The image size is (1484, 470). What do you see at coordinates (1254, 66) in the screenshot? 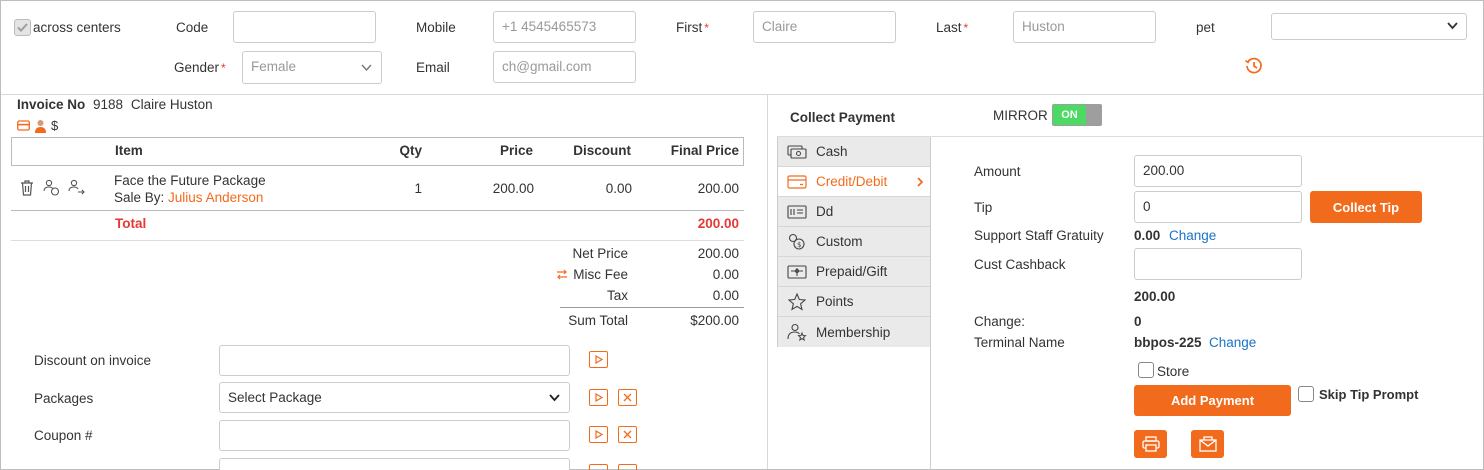
I see `history-icon` at bounding box center [1254, 66].